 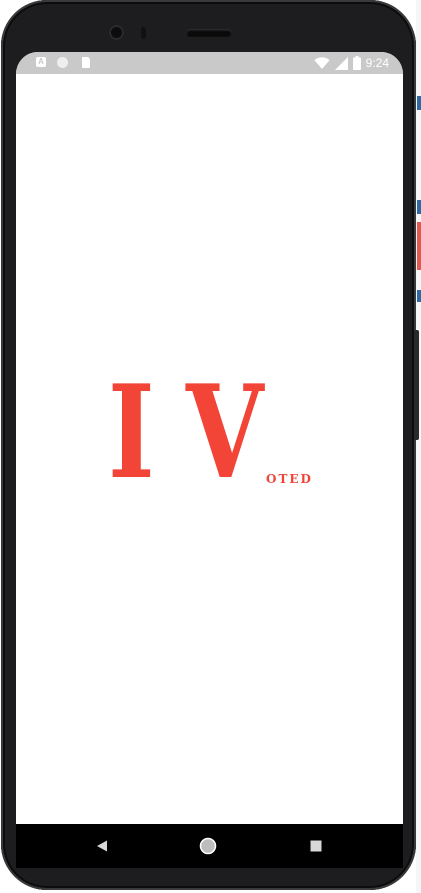 I want to click on signal-icon, so click(x=341, y=63).